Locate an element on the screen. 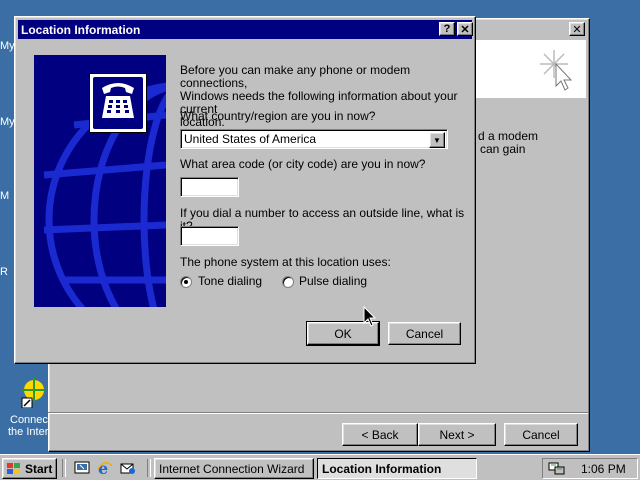 The height and width of the screenshot is (480, 640). outside-line-input is located at coordinates (209, 236).